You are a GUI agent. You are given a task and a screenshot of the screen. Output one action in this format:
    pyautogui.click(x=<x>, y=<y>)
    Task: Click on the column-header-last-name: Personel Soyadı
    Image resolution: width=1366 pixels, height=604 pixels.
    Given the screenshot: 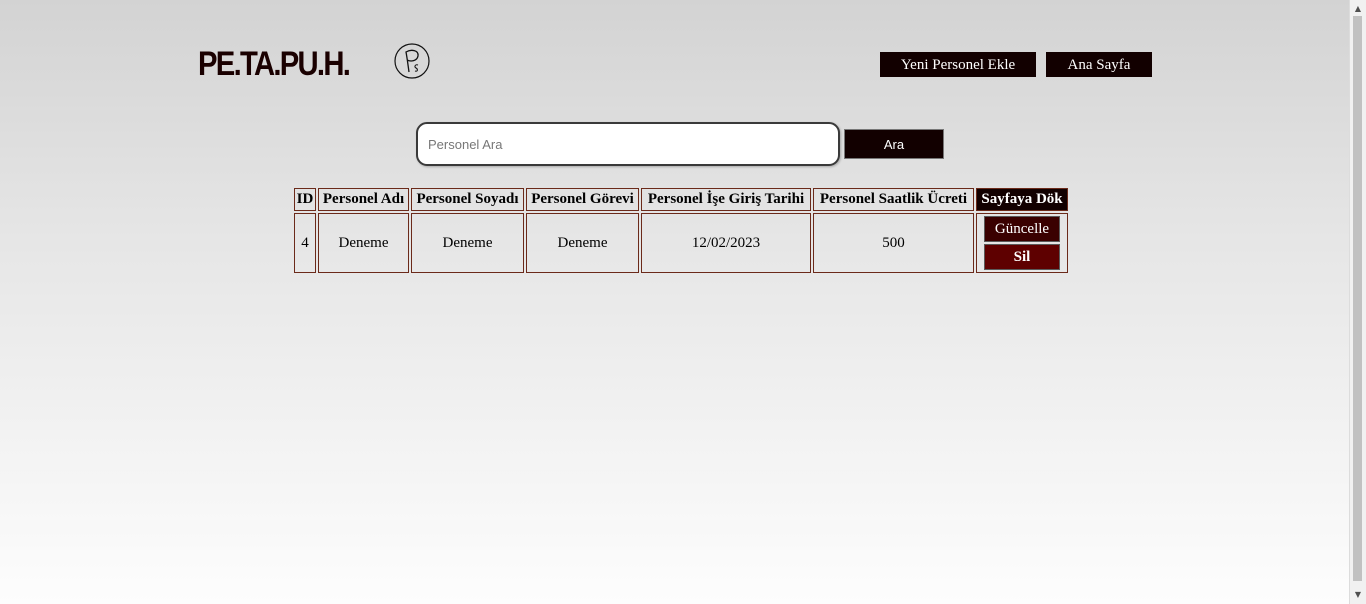 What is the action you would take?
    pyautogui.click(x=467, y=199)
    